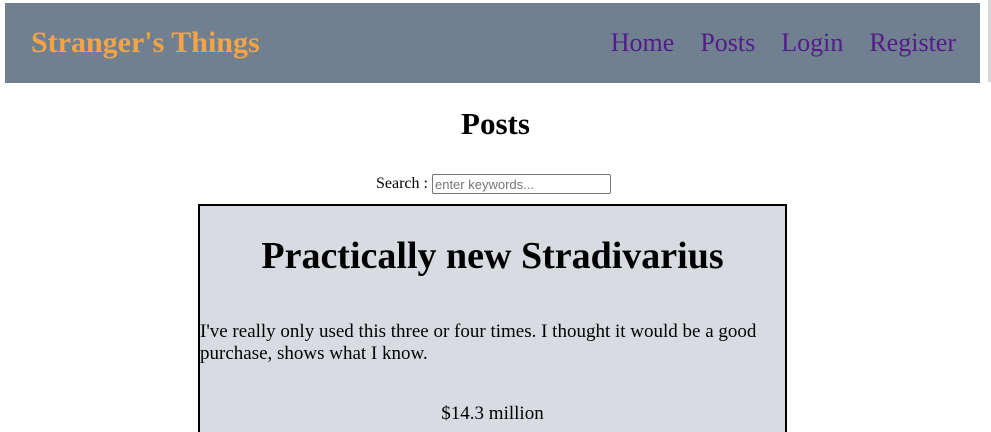 The width and height of the screenshot is (991, 432). What do you see at coordinates (492, 413) in the screenshot?
I see `post-price: $14.3 million` at bounding box center [492, 413].